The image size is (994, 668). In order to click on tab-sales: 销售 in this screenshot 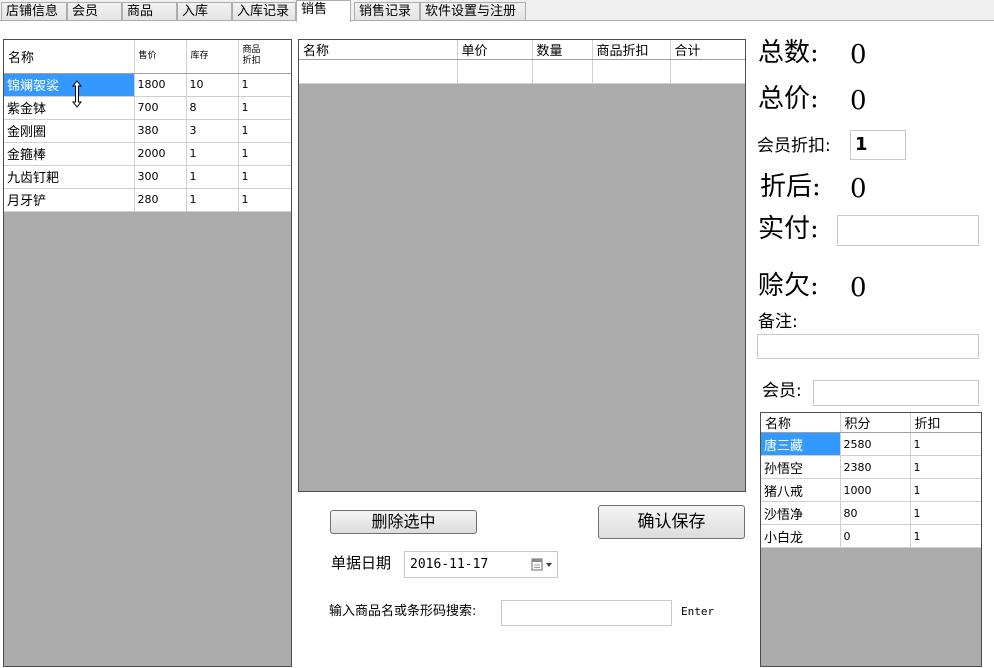, I will do `click(323, 11)`.